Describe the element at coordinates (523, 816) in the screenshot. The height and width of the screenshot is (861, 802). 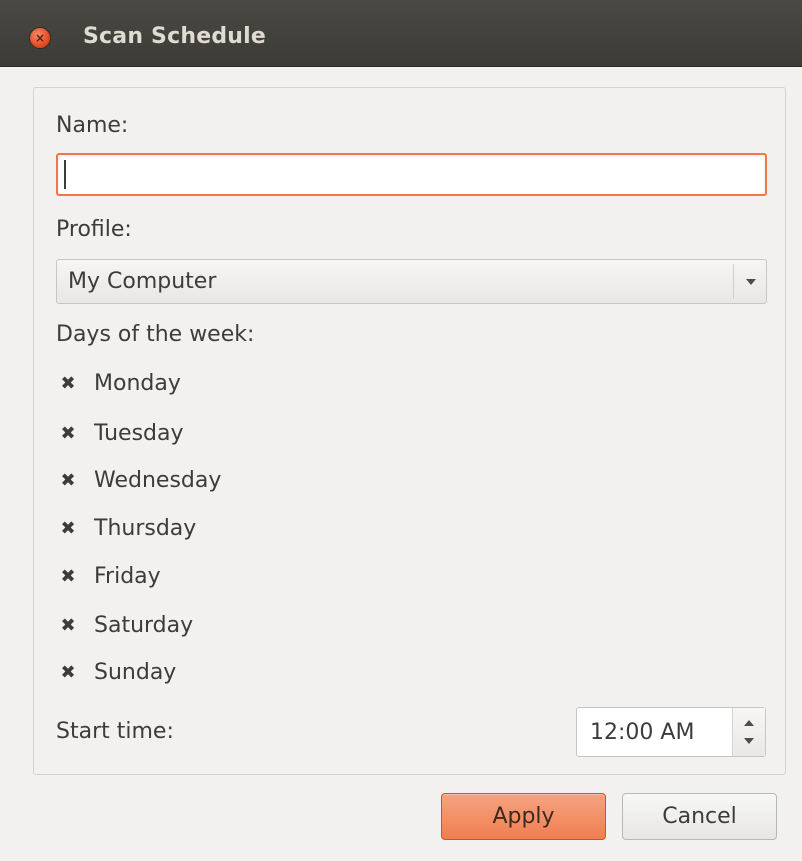
I see `apply-button: Apply` at that location.